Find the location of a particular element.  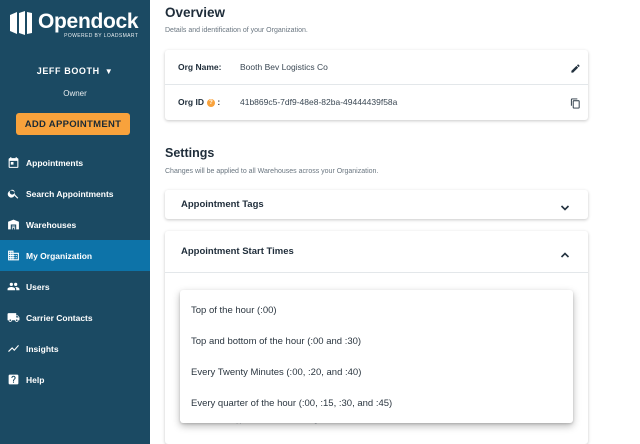

org-id-colon: : is located at coordinates (219, 102).